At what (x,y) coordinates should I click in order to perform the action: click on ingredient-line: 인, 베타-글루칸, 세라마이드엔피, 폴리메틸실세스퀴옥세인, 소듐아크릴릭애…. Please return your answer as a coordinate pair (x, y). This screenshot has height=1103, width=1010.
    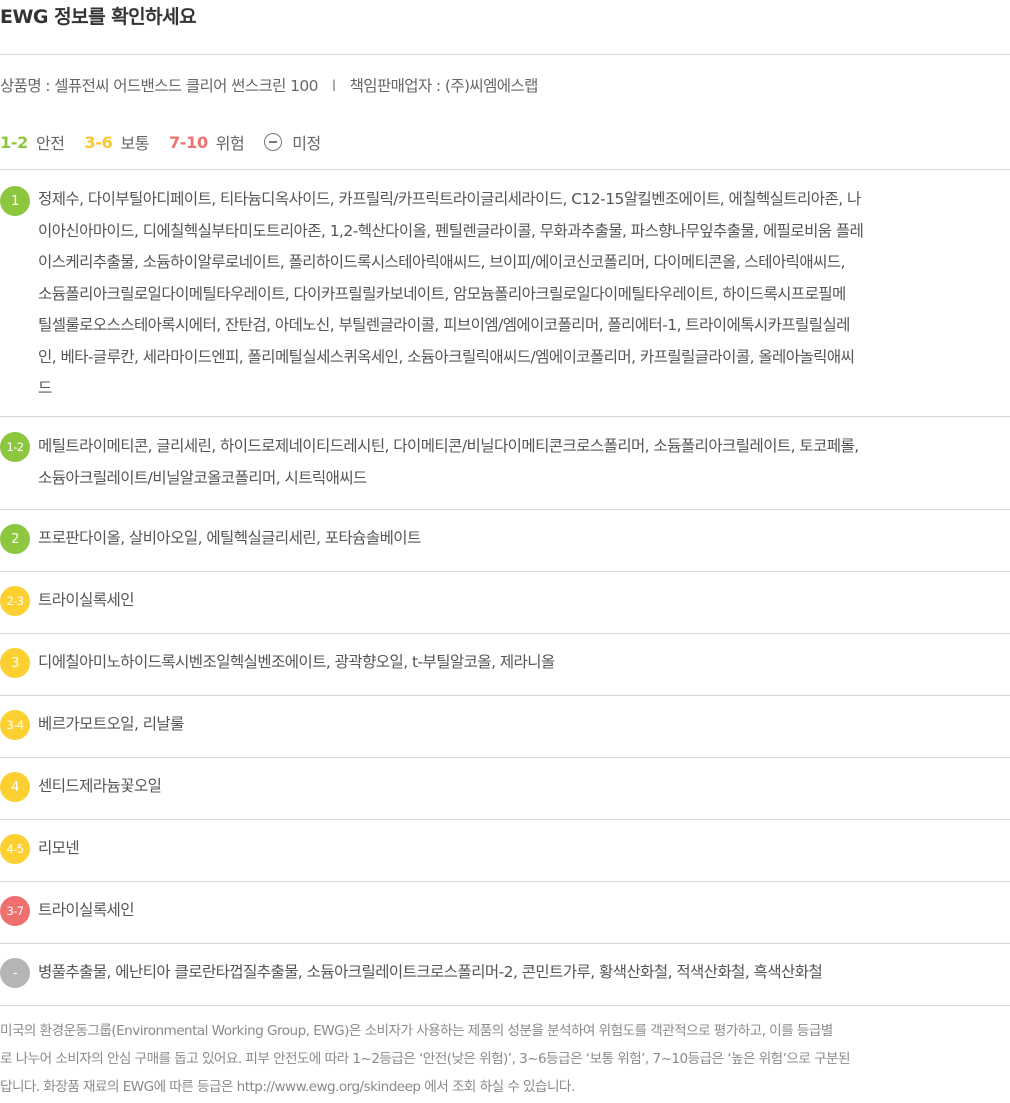
    Looking at the image, I should click on (446, 356).